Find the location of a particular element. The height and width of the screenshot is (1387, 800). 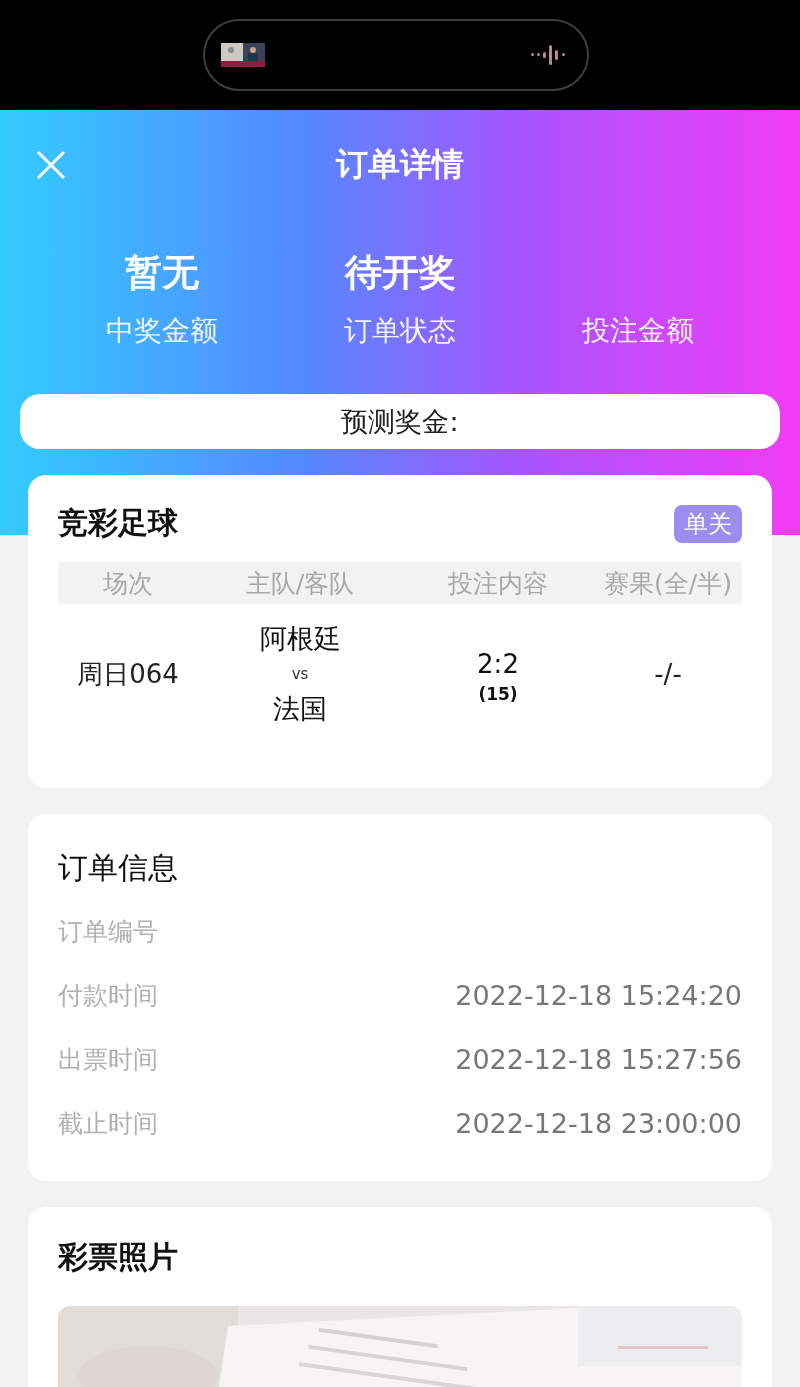

stat-value: 暂无 is located at coordinates (162, 273).